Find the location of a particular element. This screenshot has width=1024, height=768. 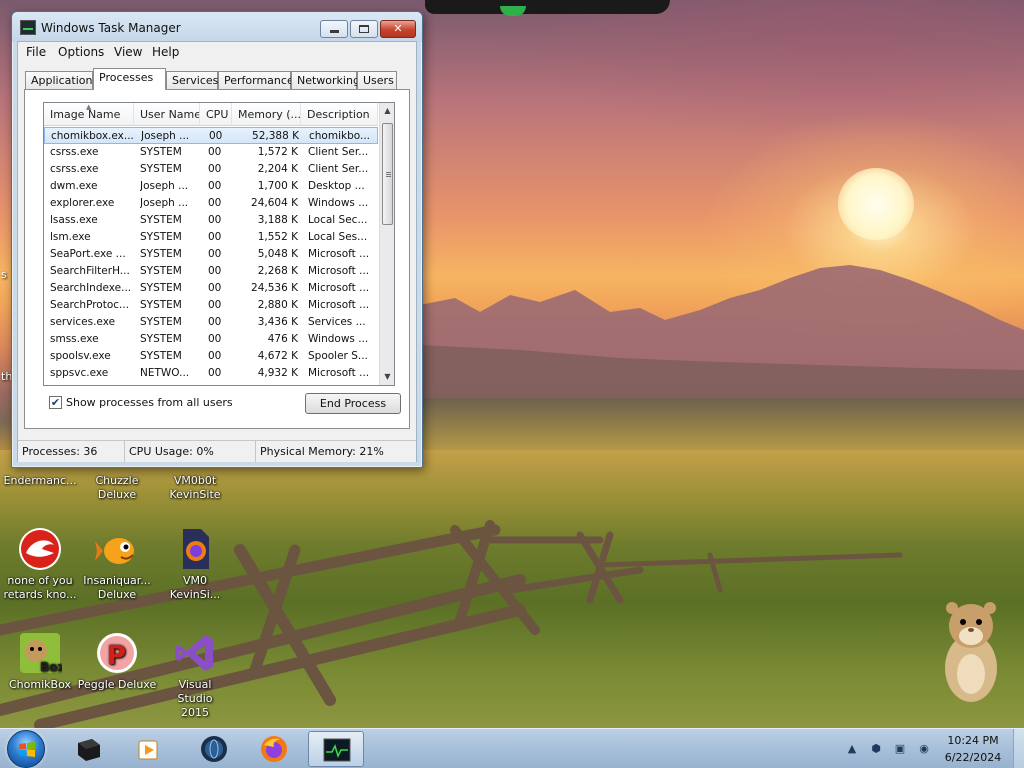

desktop-icon-chomikbox: Box ChomikBox is located at coordinates (40, 661).